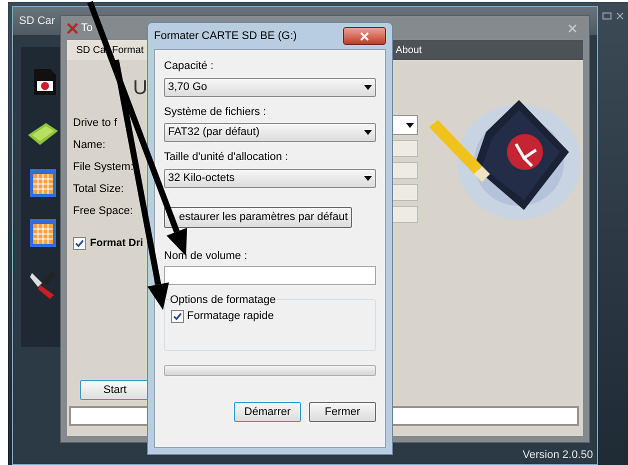  I want to click on heading: U, so click(140, 88).